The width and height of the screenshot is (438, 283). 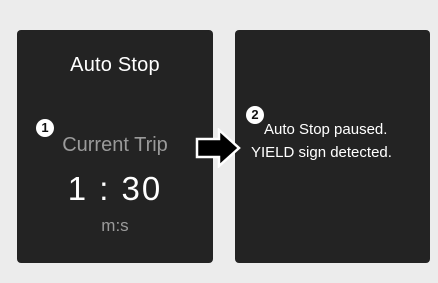 I want to click on current-trip-label: Current Trip, so click(x=115, y=145).